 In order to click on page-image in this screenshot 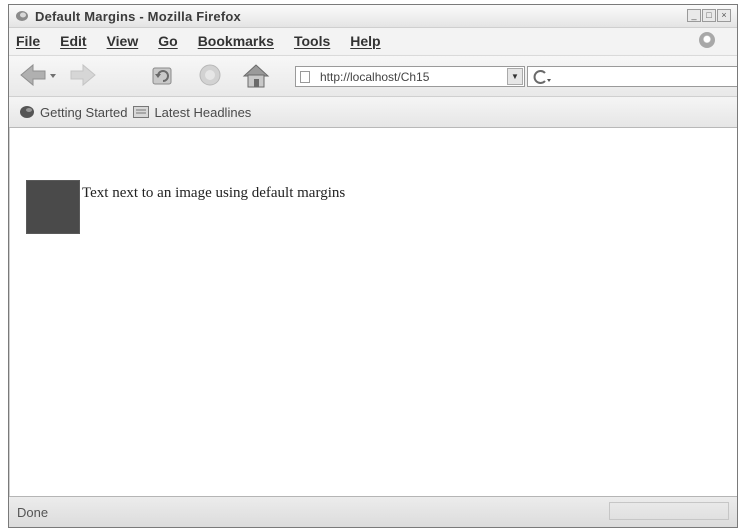, I will do `click(53, 207)`.